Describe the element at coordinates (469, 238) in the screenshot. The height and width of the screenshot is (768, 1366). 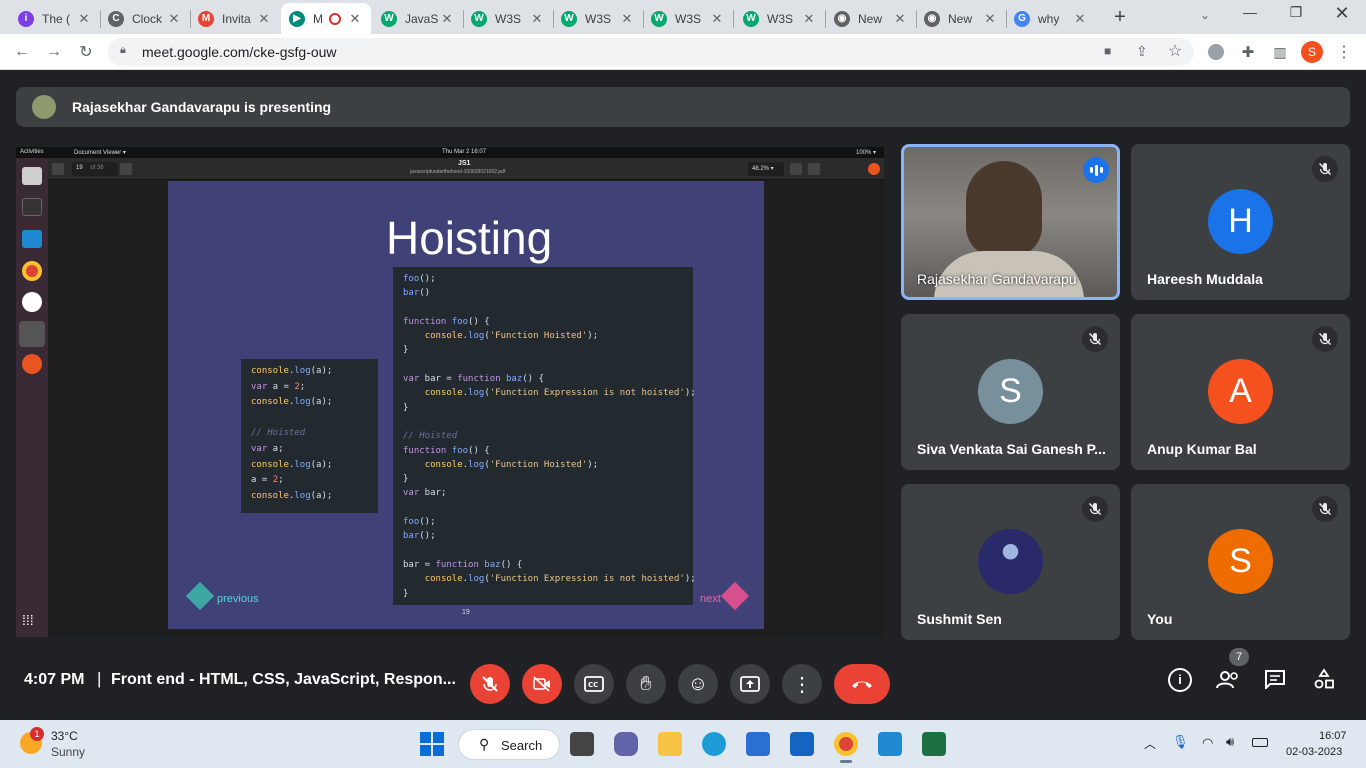
I see `slide-title: Hoisting` at that location.